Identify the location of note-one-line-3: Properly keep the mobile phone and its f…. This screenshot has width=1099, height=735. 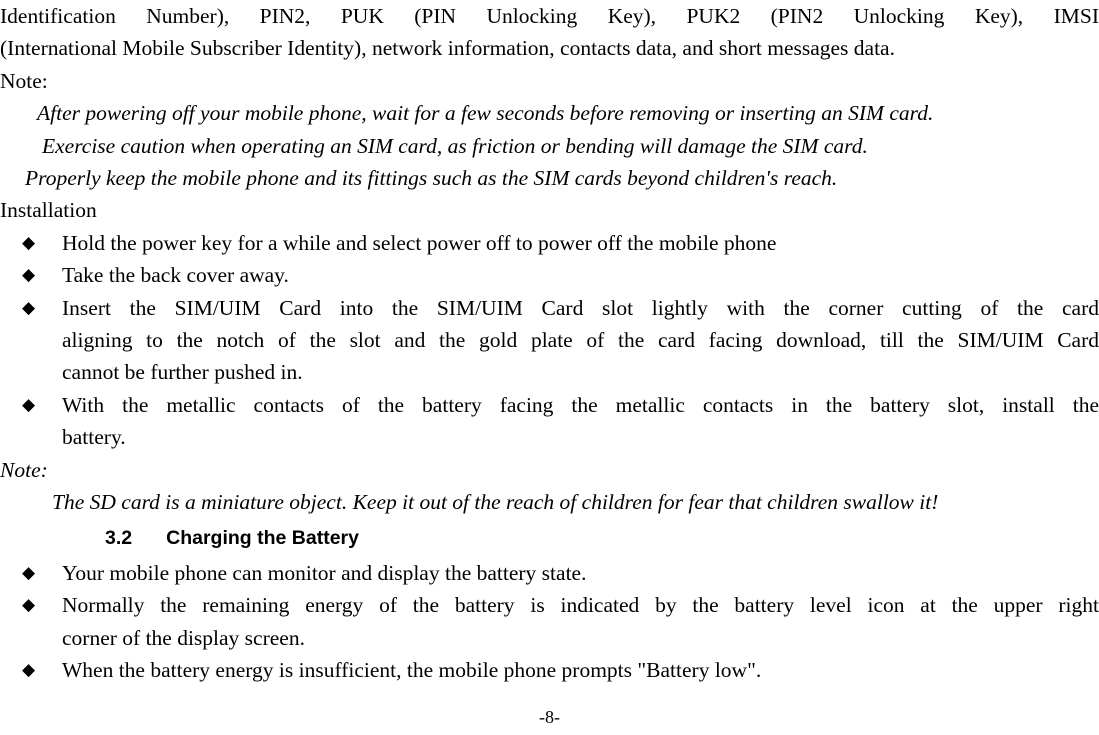
(431, 178).